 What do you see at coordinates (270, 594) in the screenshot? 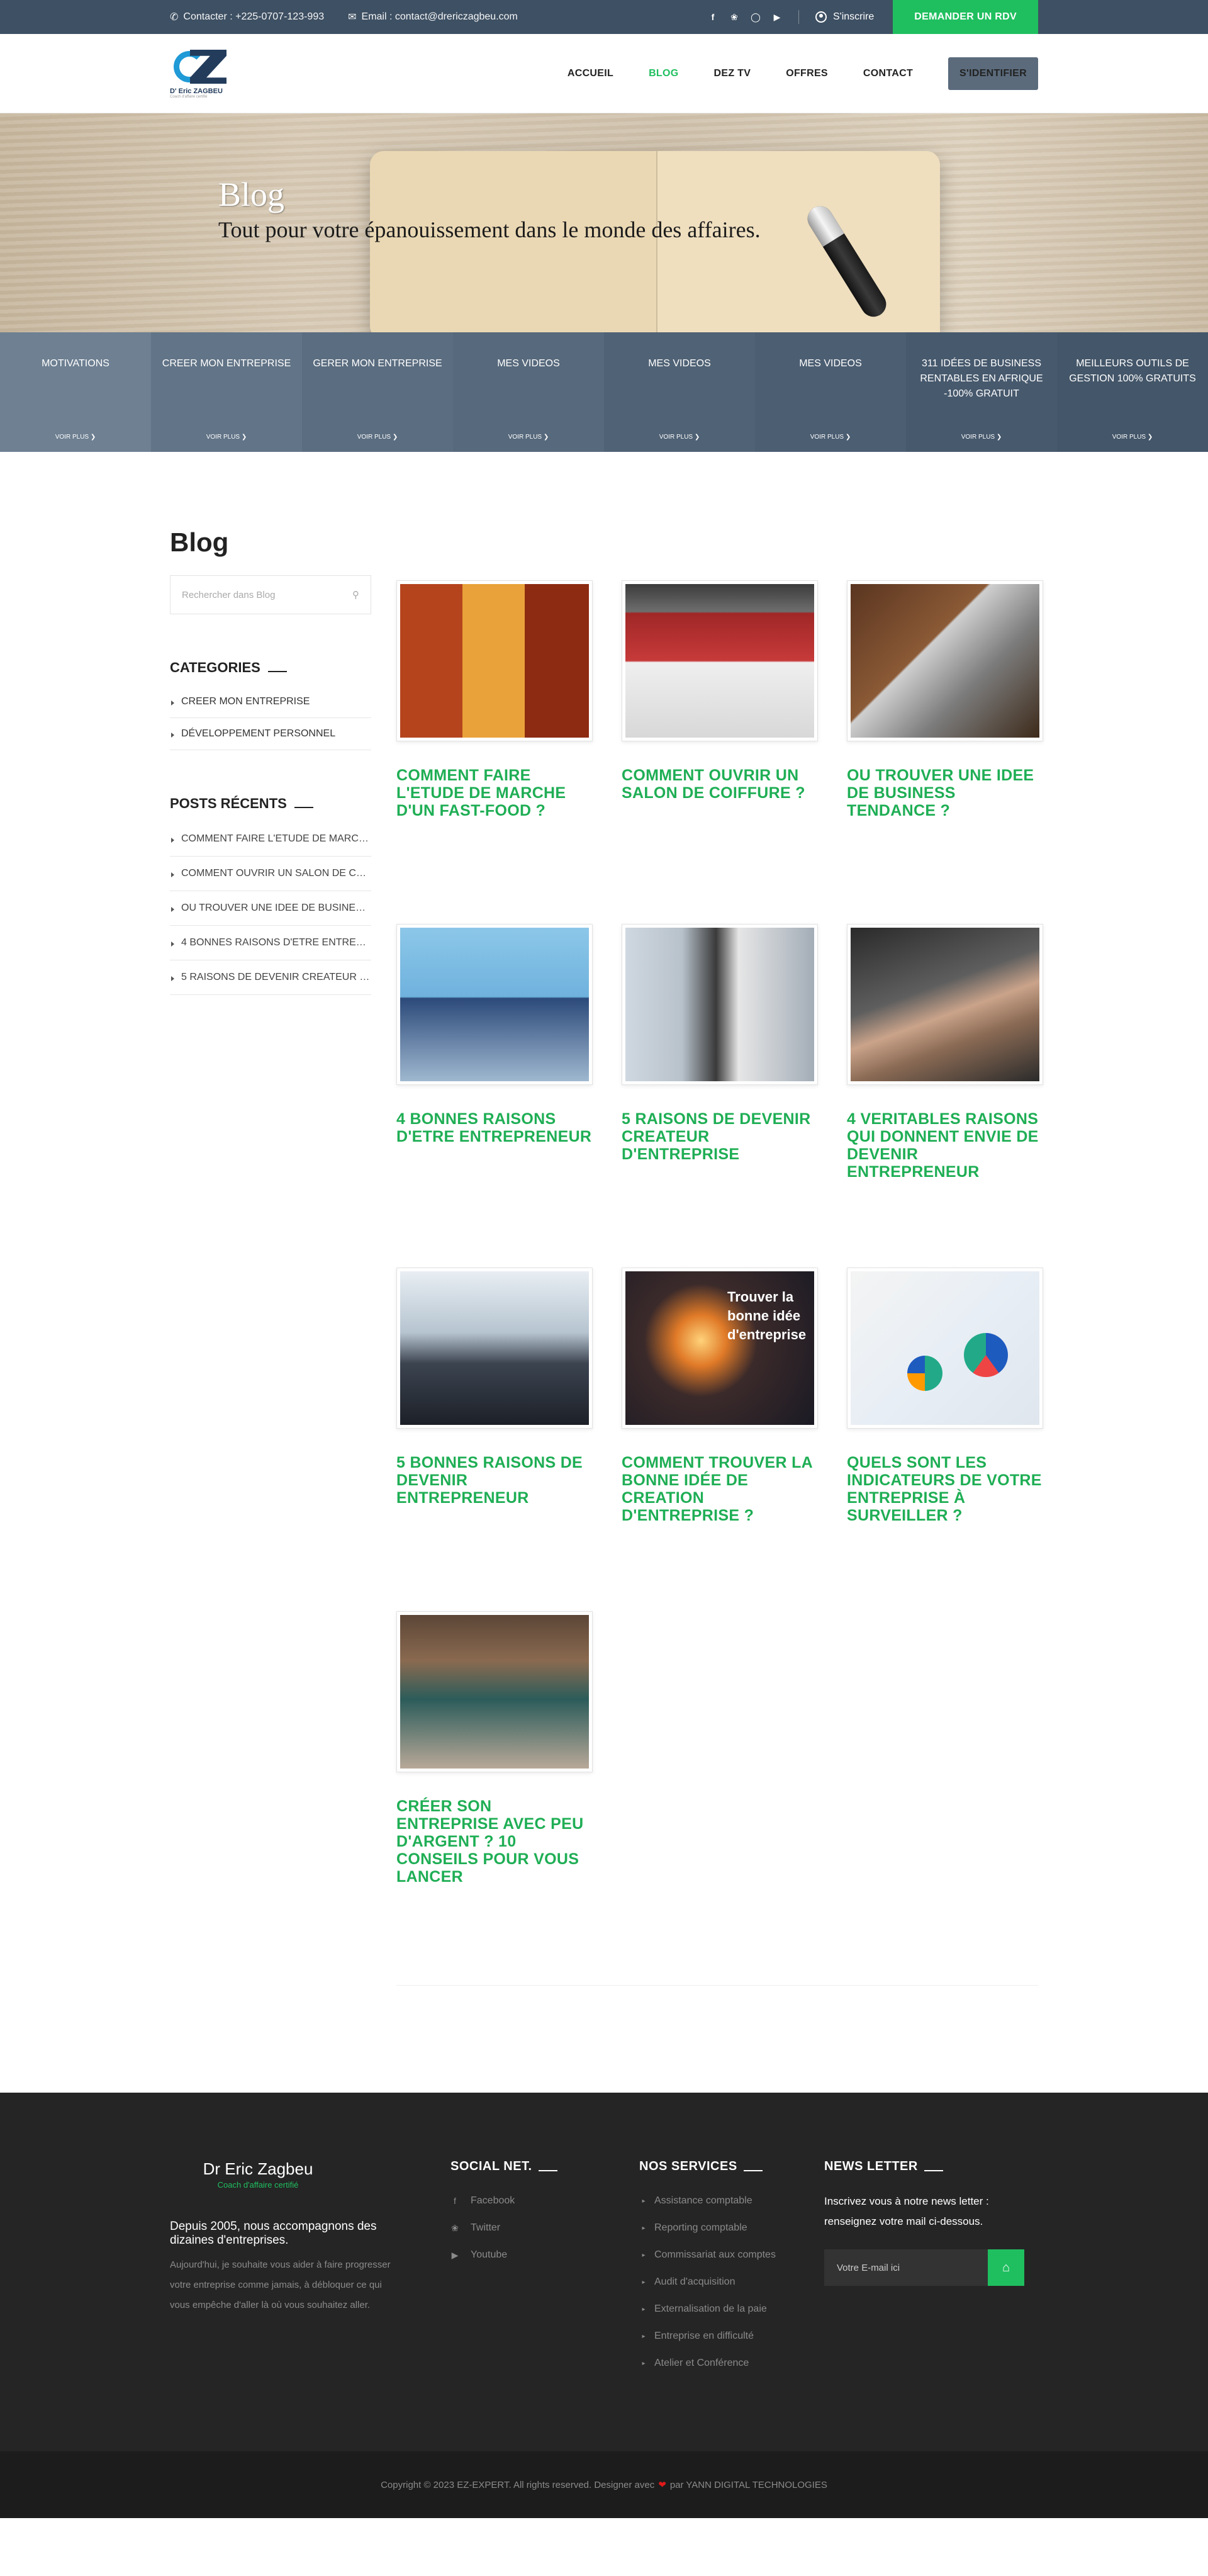
I see `search-input: Rechercher dans Blog ⚲` at bounding box center [270, 594].